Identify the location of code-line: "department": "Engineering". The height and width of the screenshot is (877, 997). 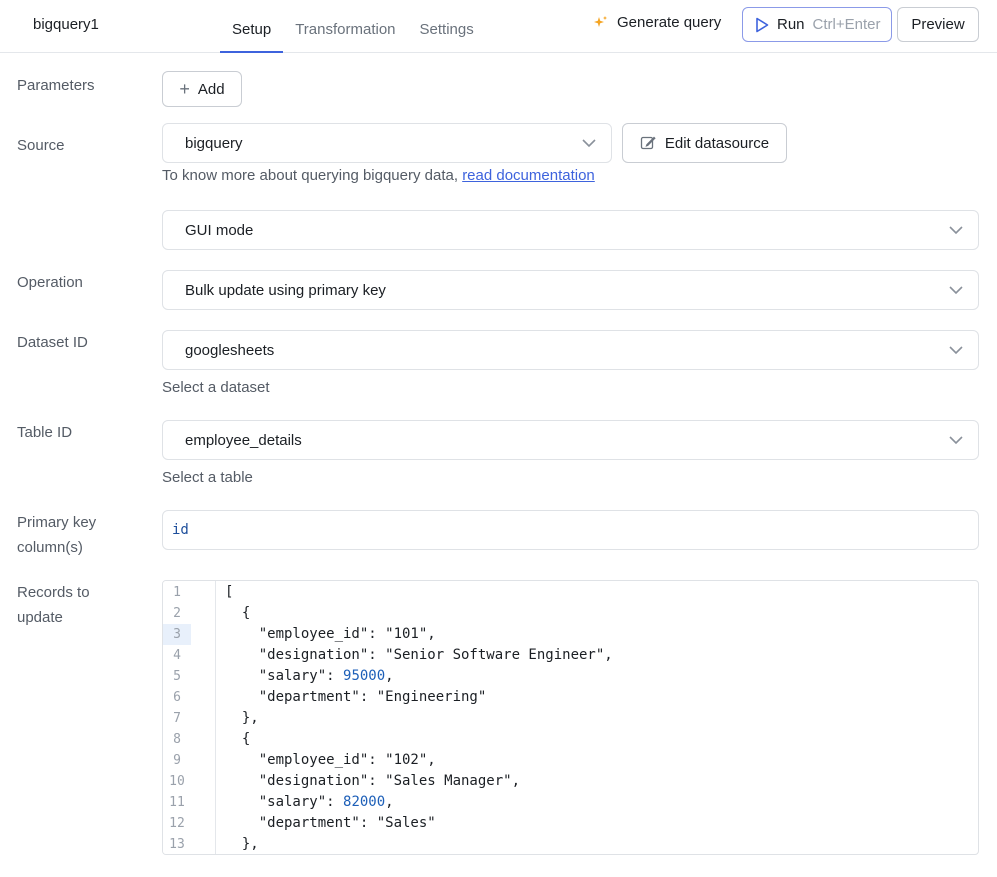
(356, 697).